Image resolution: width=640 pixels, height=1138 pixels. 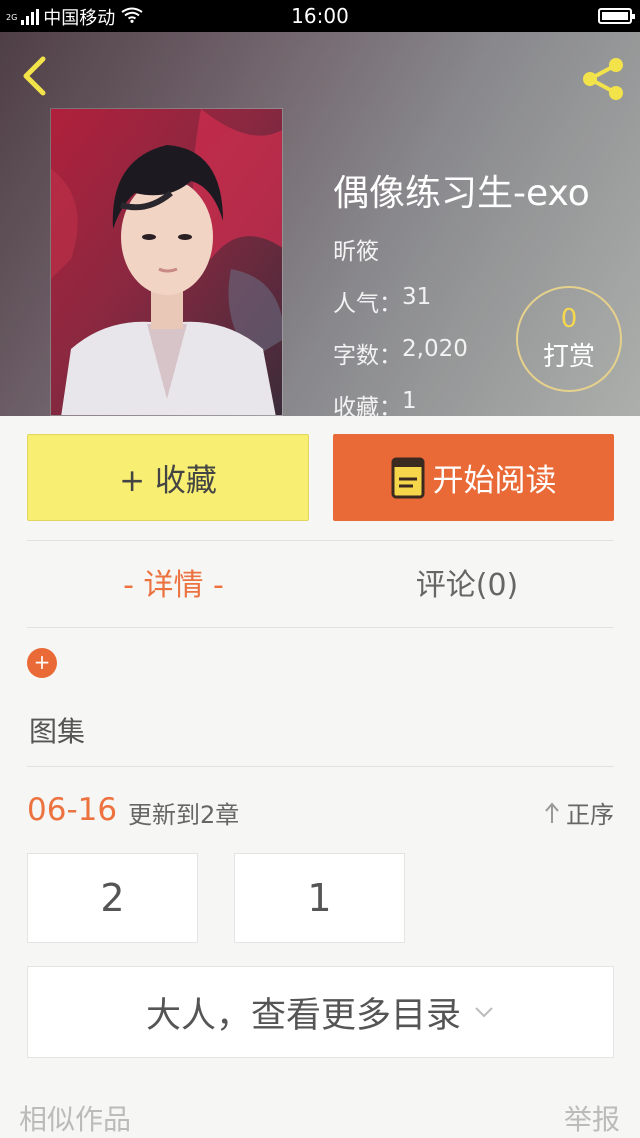 I want to click on back-button, so click(x=34, y=76).